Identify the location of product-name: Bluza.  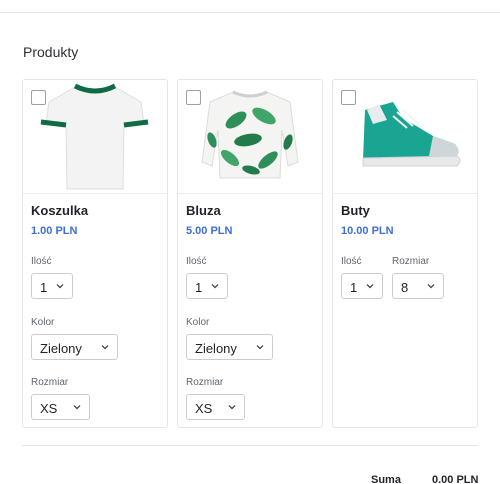
(203, 210).